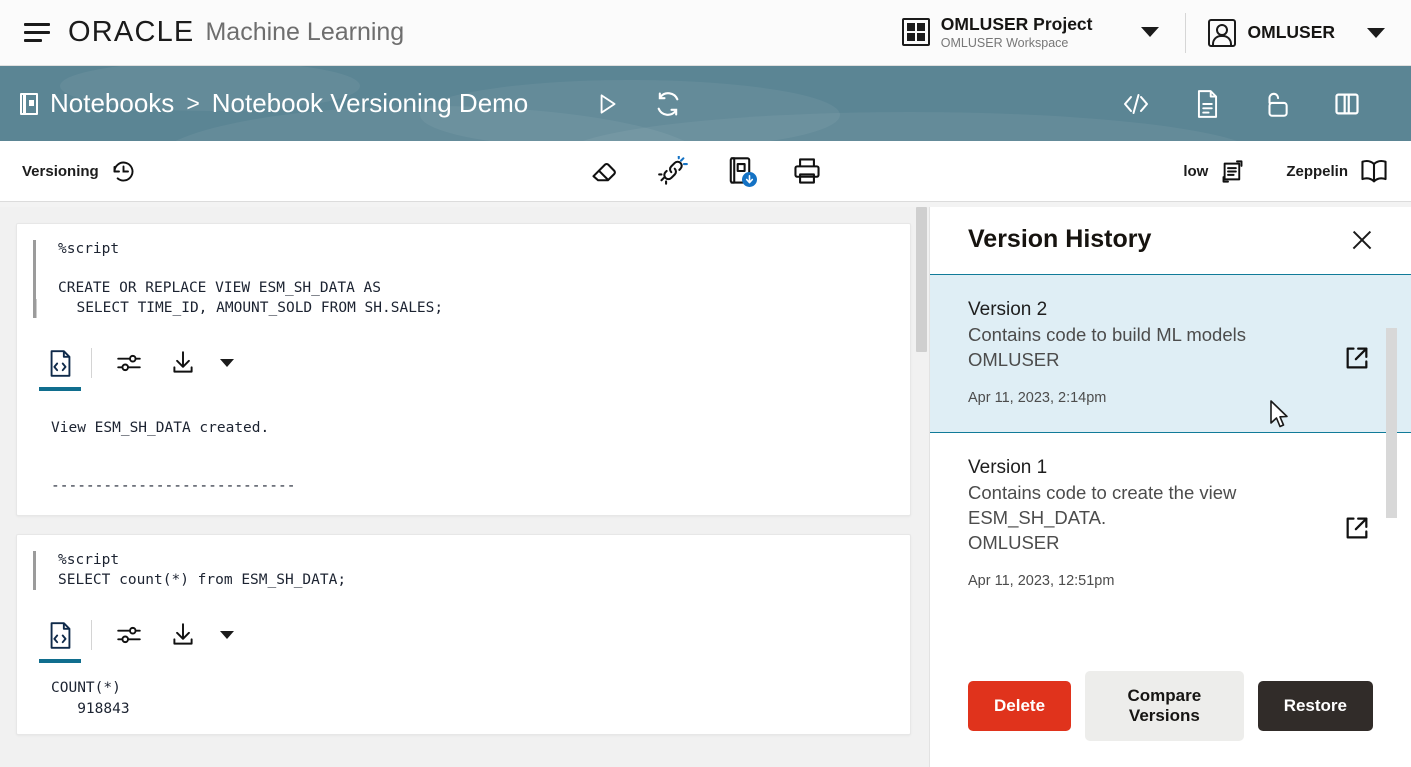 This screenshot has width=1411, height=767. Describe the element at coordinates (89, 560) in the screenshot. I see `code-line: %script` at that location.